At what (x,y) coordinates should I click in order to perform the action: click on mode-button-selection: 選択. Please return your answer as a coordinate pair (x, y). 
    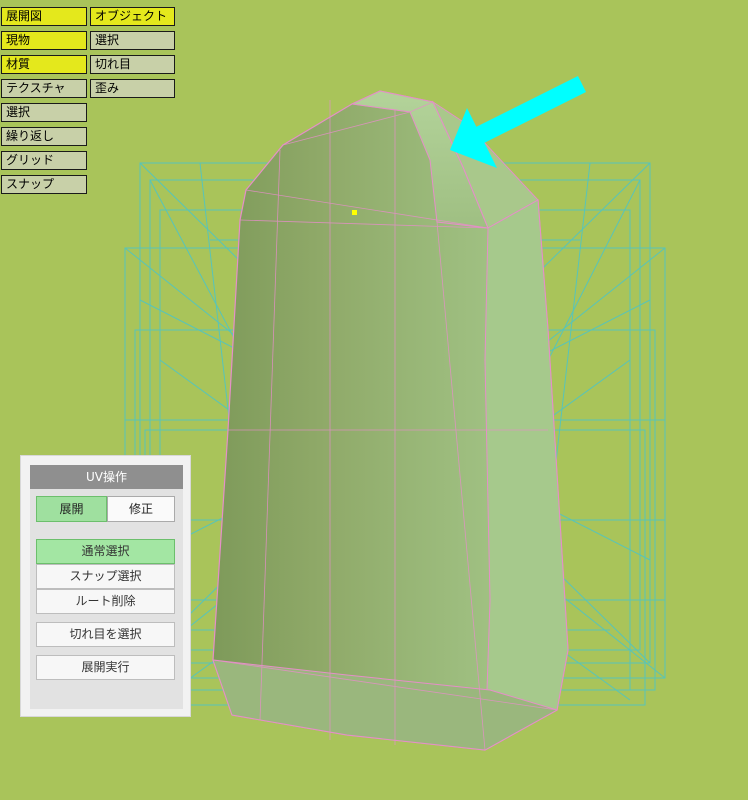
    Looking at the image, I should click on (132, 40).